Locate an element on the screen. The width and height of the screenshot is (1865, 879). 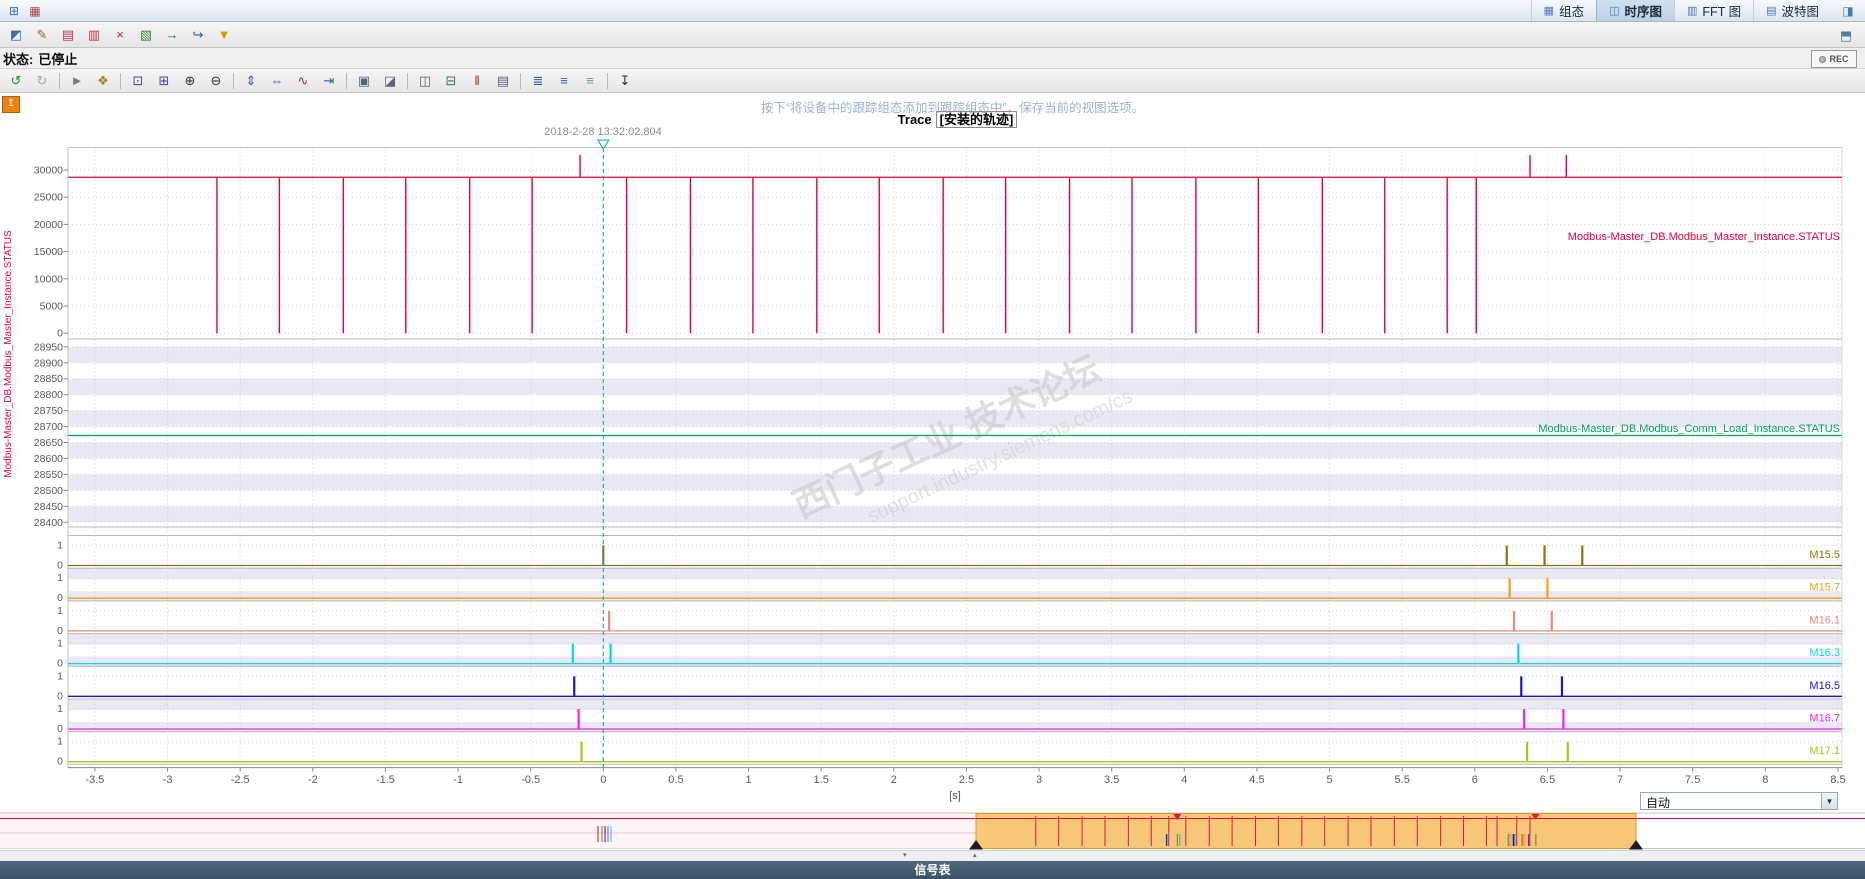
snapshot-icon: ▣ is located at coordinates (364, 81).